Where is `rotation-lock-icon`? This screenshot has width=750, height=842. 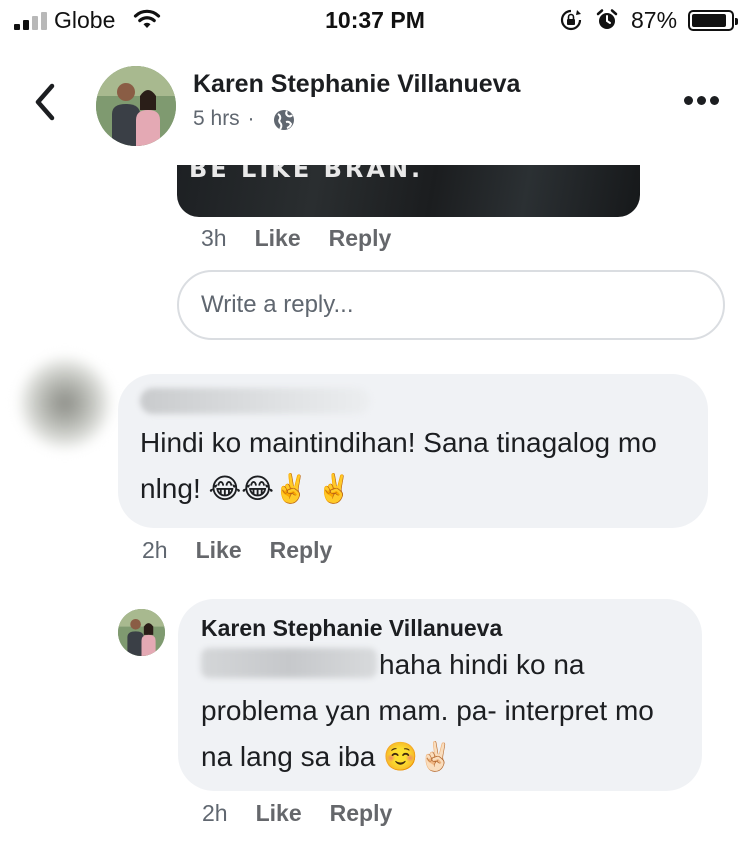 rotation-lock-icon is located at coordinates (571, 20).